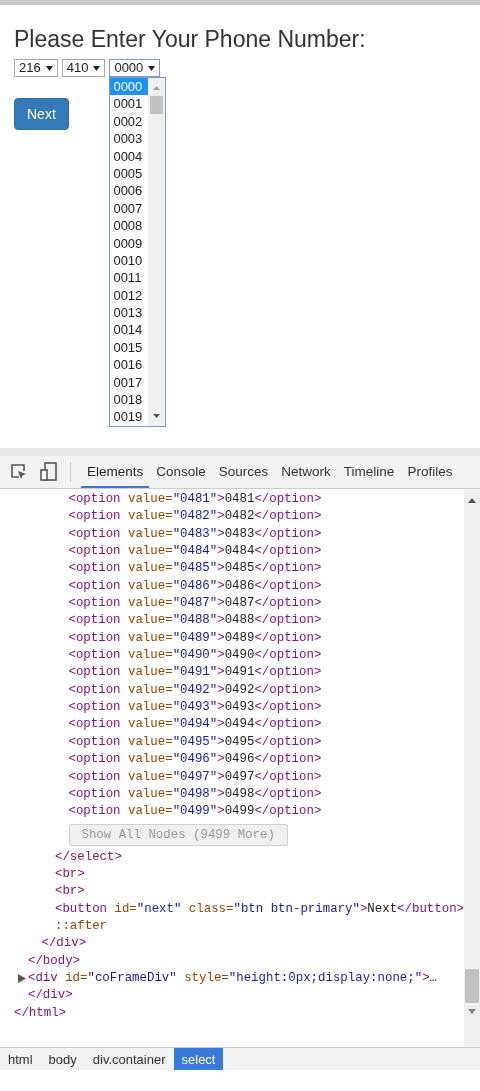  What do you see at coordinates (129, 1059) in the screenshot?
I see `breadcrumb-item: div.container` at bounding box center [129, 1059].